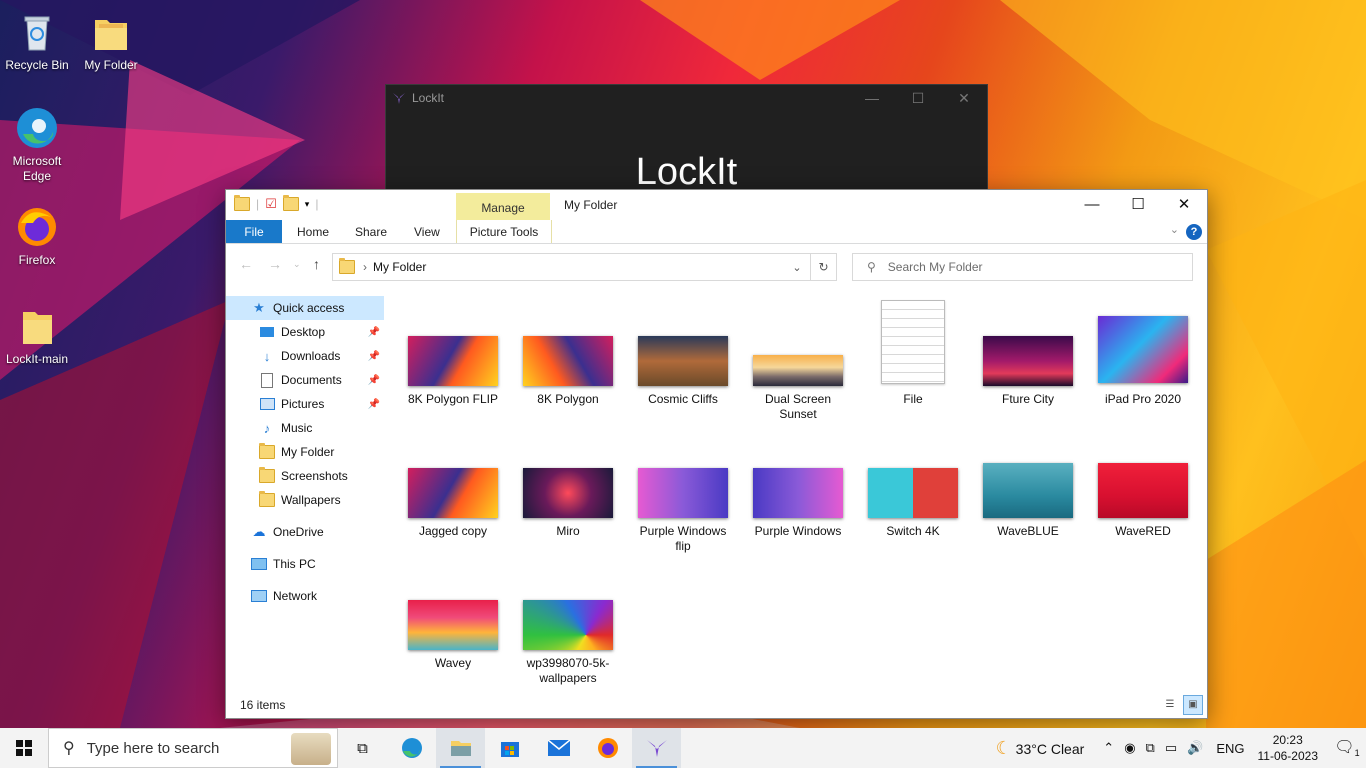 This screenshot has height=768, width=1366. Describe the element at coordinates (1028, 492) in the screenshot. I see `file-item: WaveBLUE` at that location.